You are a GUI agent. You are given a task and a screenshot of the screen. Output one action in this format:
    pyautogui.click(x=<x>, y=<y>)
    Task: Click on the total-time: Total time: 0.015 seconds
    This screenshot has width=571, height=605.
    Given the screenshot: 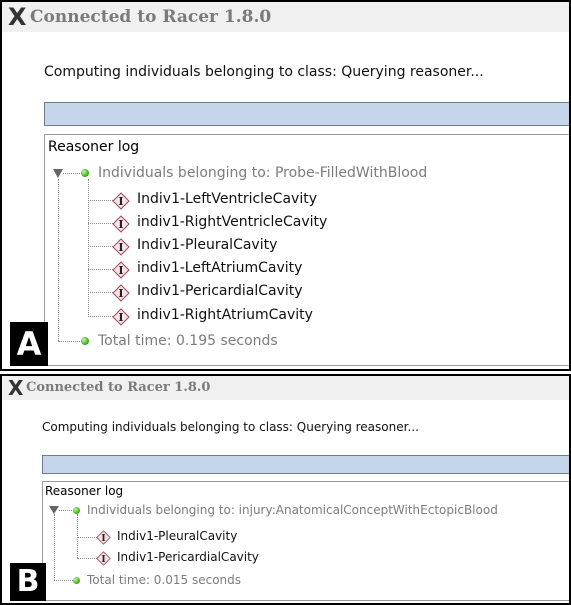 What is the action you would take?
    pyautogui.click(x=164, y=580)
    